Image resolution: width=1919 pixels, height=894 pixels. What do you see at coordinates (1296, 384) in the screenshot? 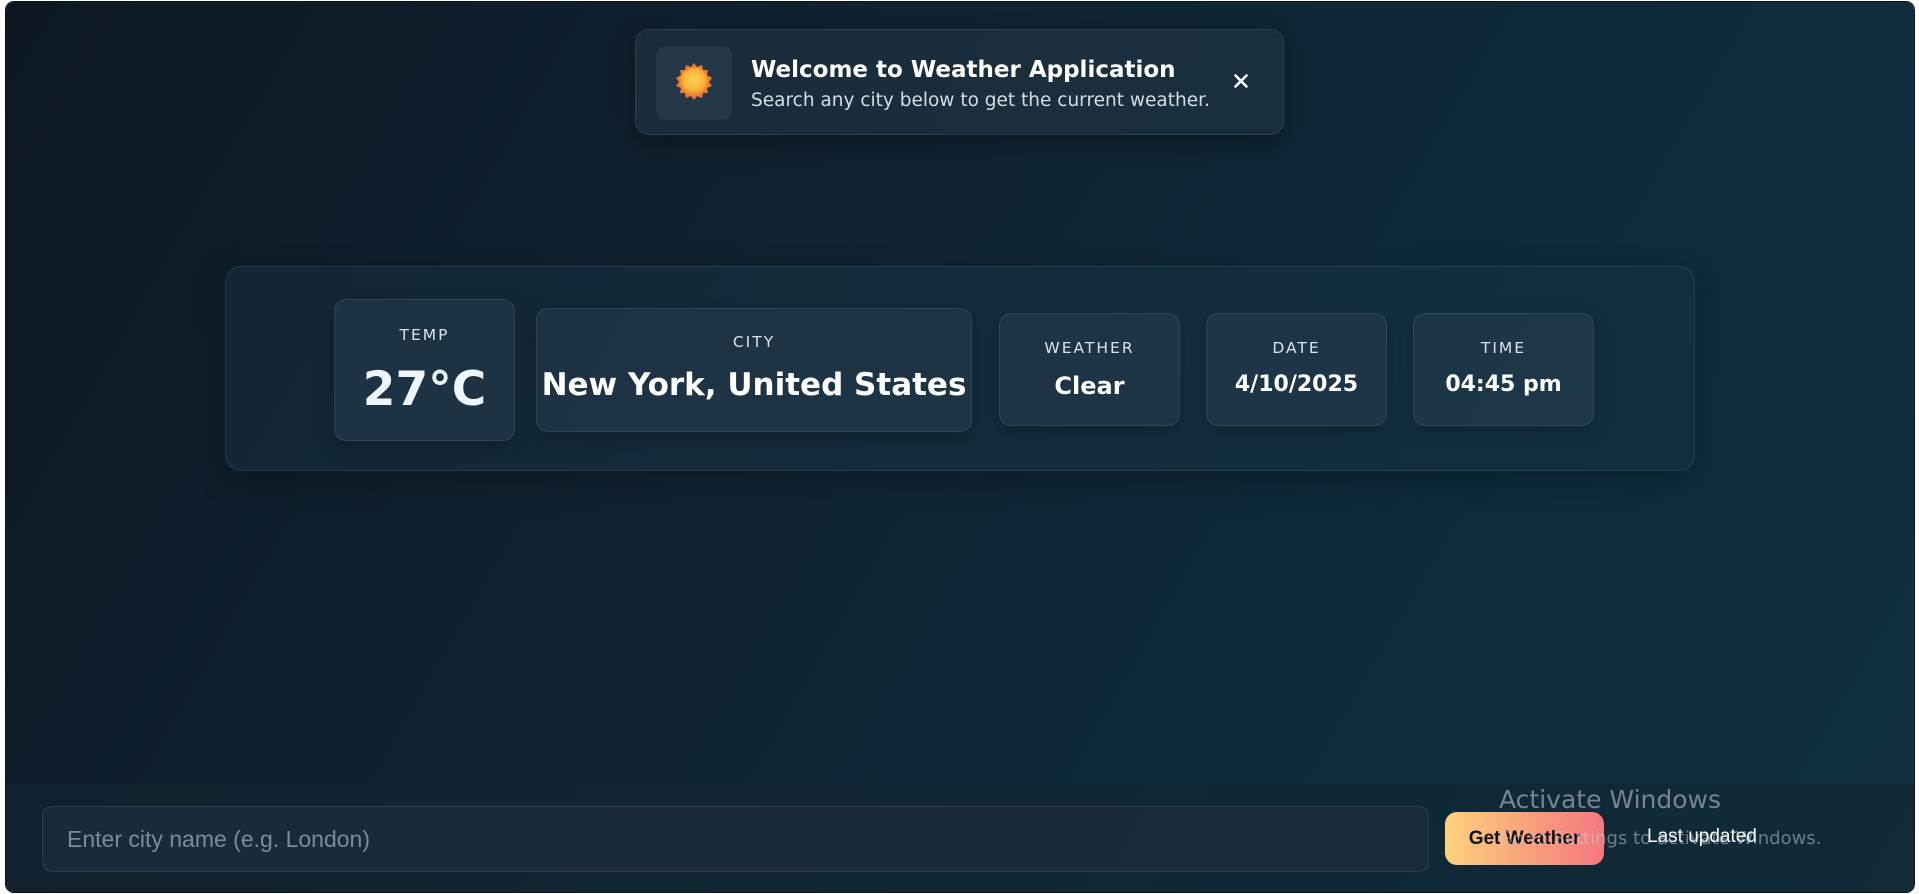
I see `date-value: 4/10/2025` at bounding box center [1296, 384].